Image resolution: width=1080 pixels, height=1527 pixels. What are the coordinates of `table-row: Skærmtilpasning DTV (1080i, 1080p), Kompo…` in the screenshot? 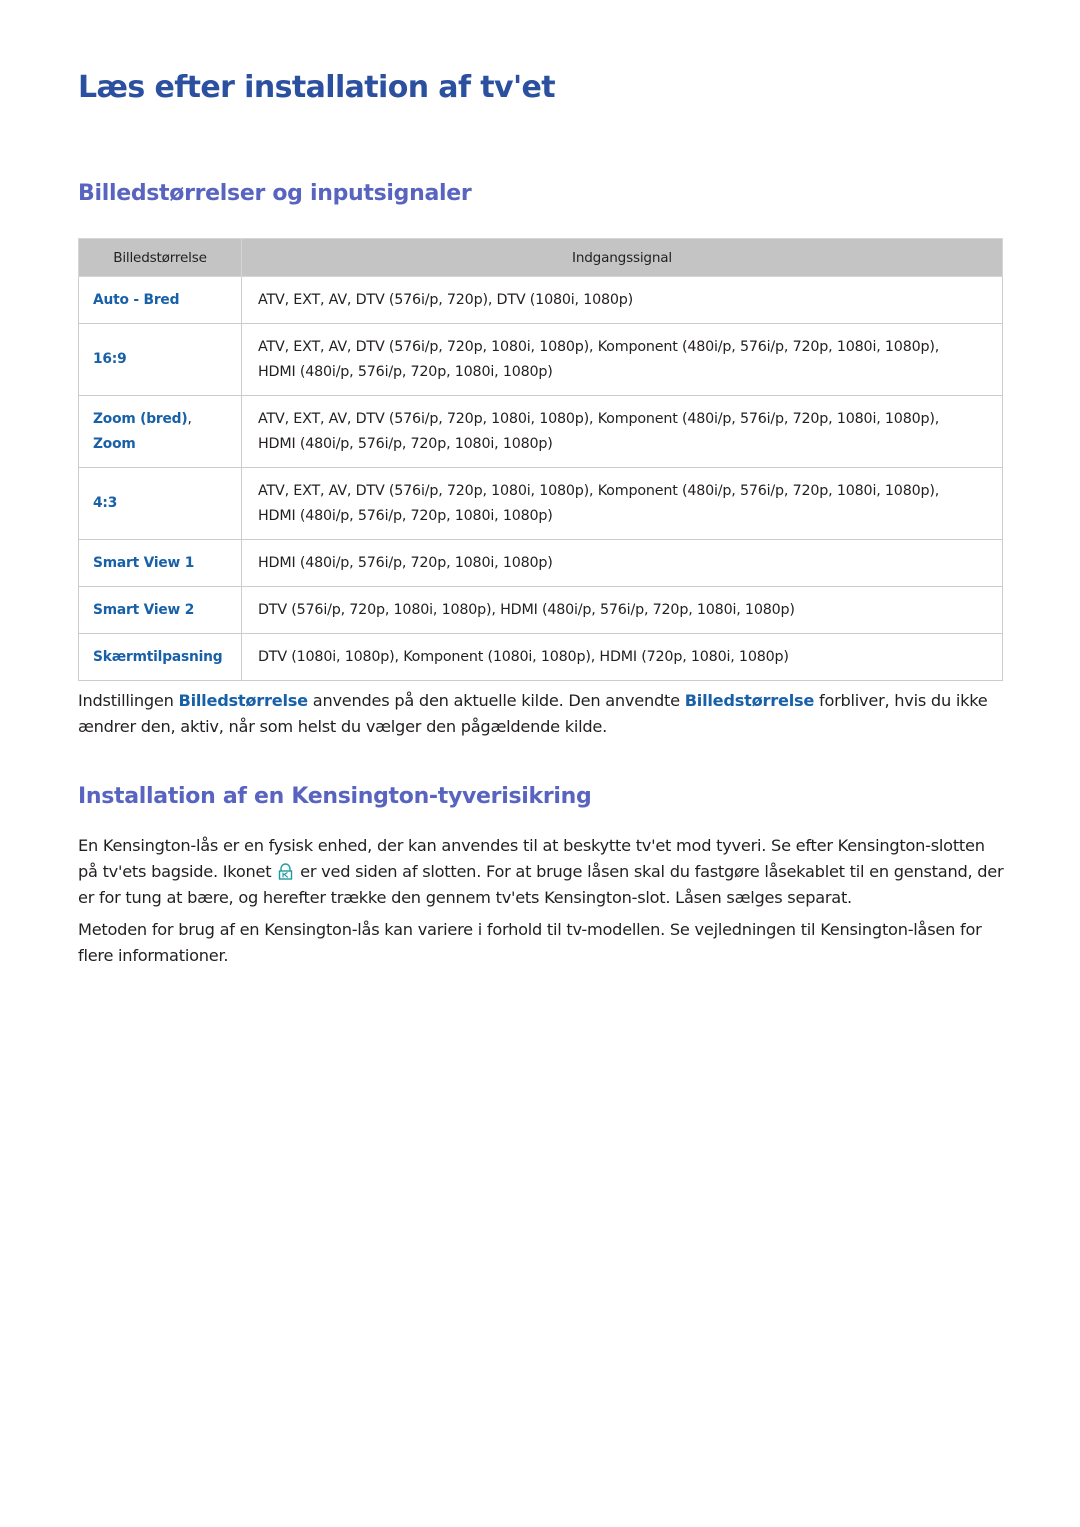 It's located at (540, 657).